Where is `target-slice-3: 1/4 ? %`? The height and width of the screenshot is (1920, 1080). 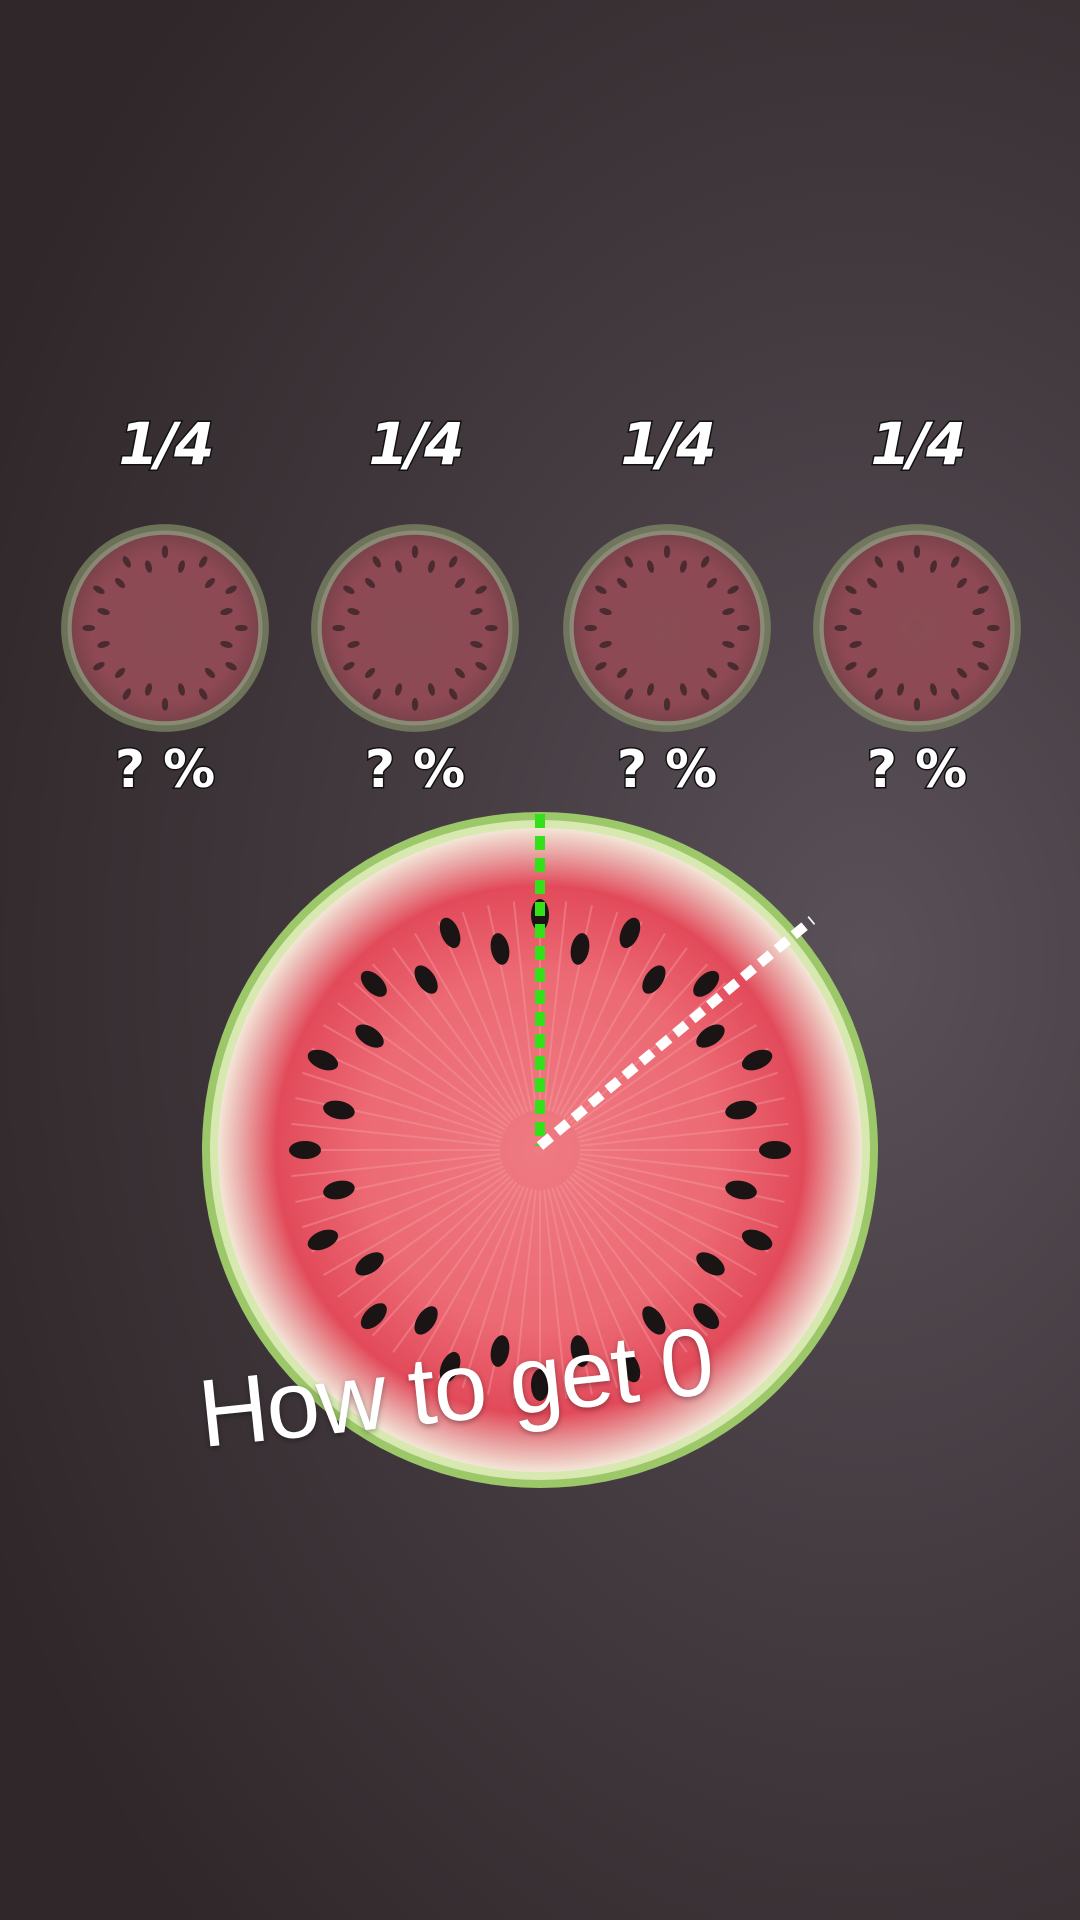 target-slice-3: 1/4 ? % is located at coordinates (667, 609).